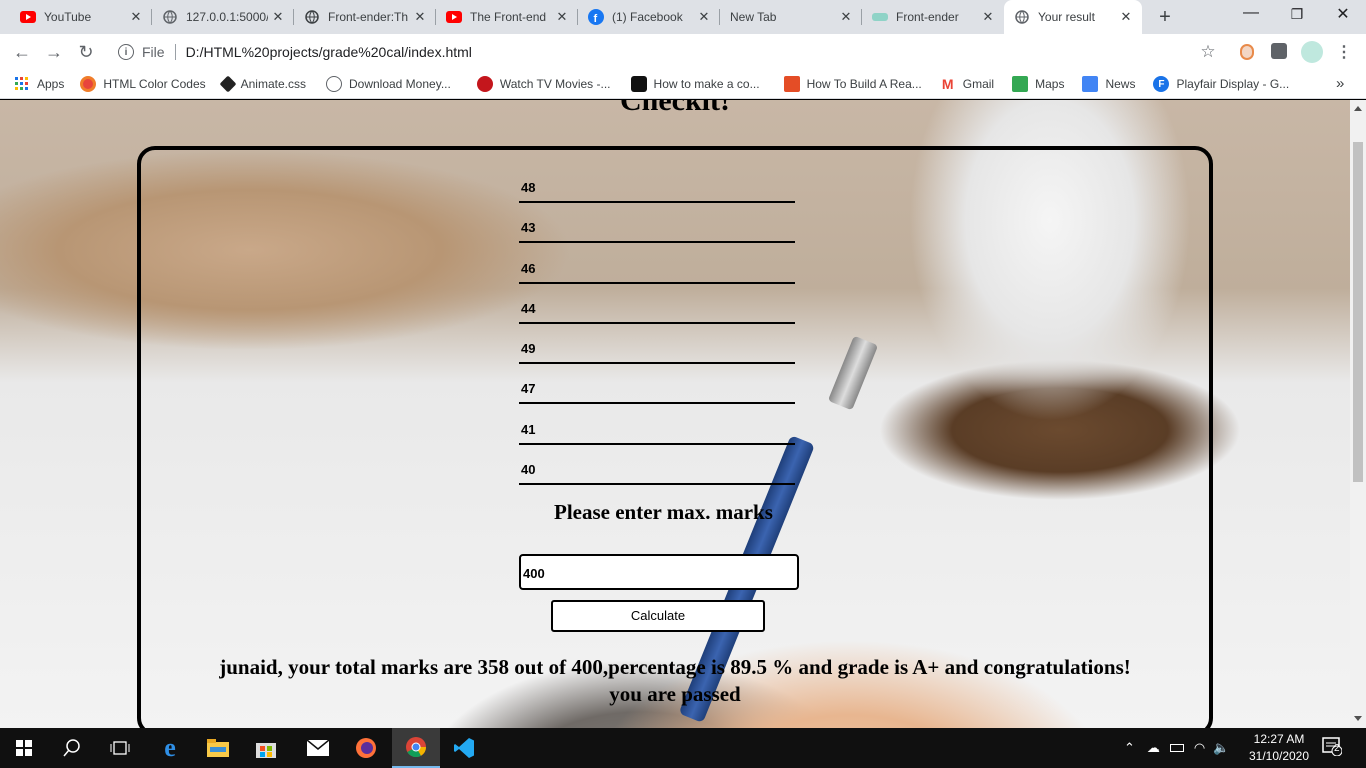 This screenshot has height=768, width=1366. Describe the element at coordinates (1120, 84) in the screenshot. I see `bookmark-label: News` at that location.